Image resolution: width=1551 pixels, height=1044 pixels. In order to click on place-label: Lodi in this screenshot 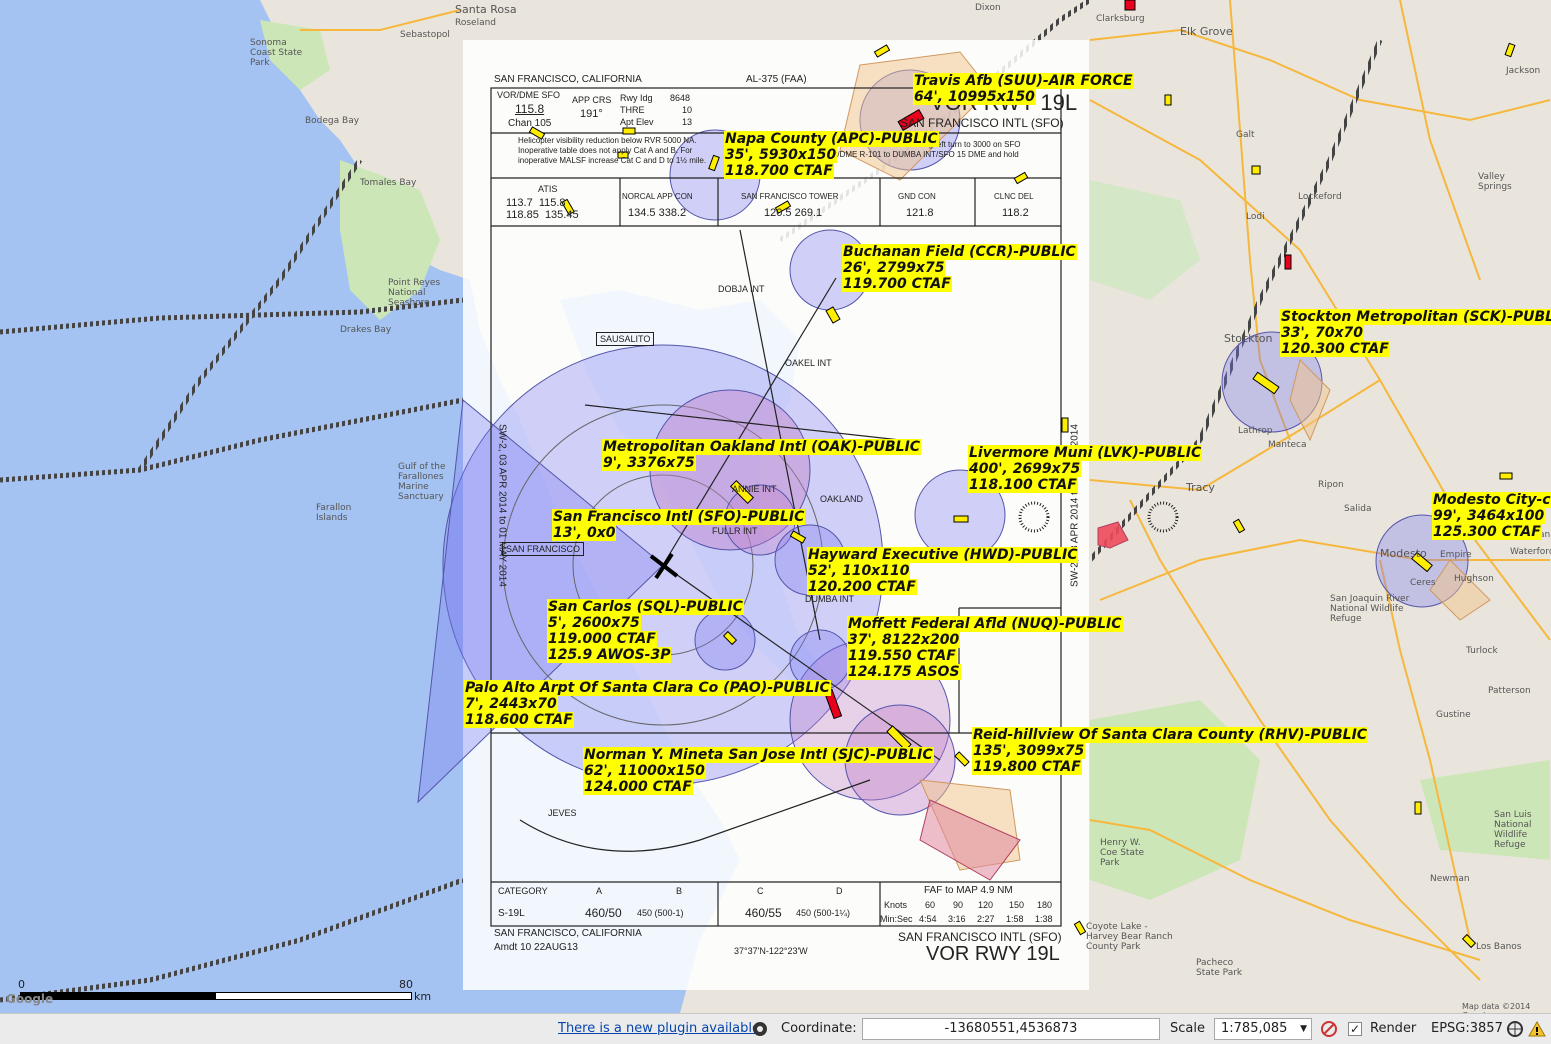, I will do `click(1255, 217)`.